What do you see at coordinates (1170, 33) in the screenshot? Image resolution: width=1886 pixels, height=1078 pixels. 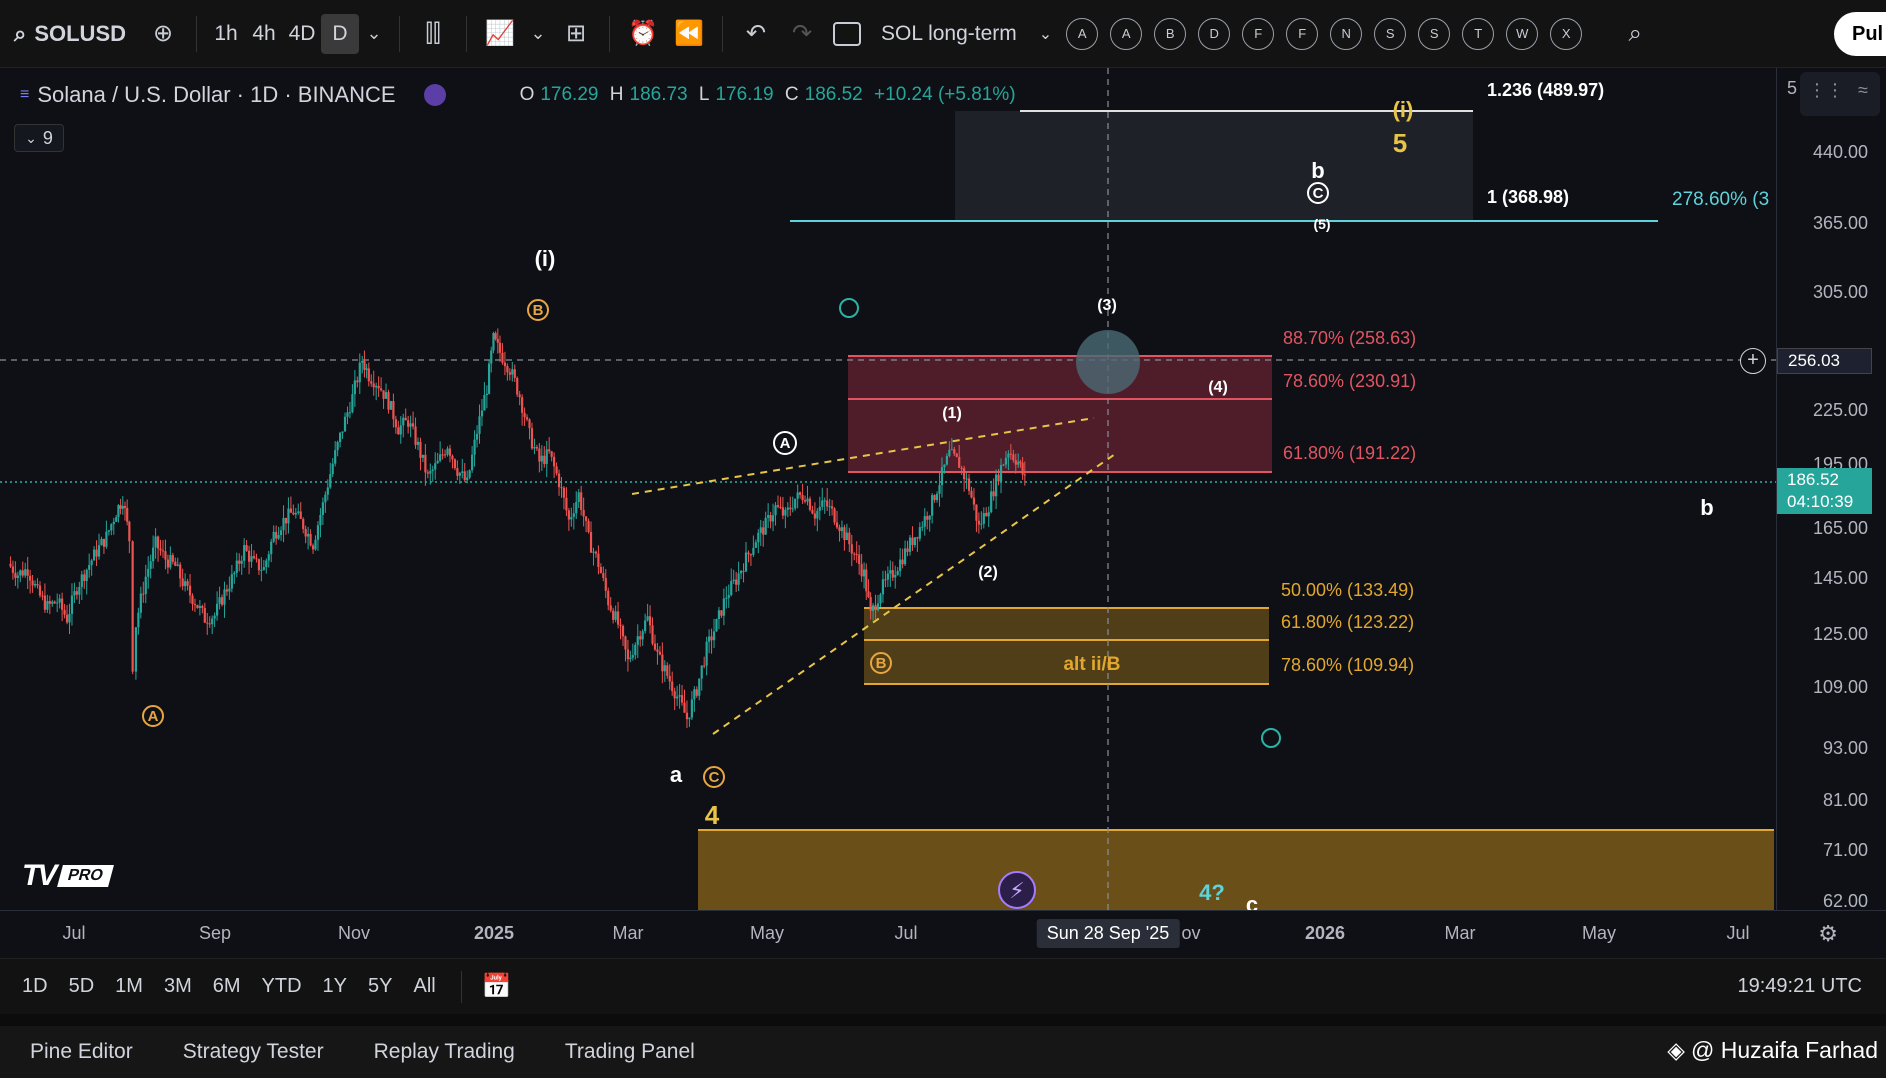 I see `alert-circle-b: B` at bounding box center [1170, 33].